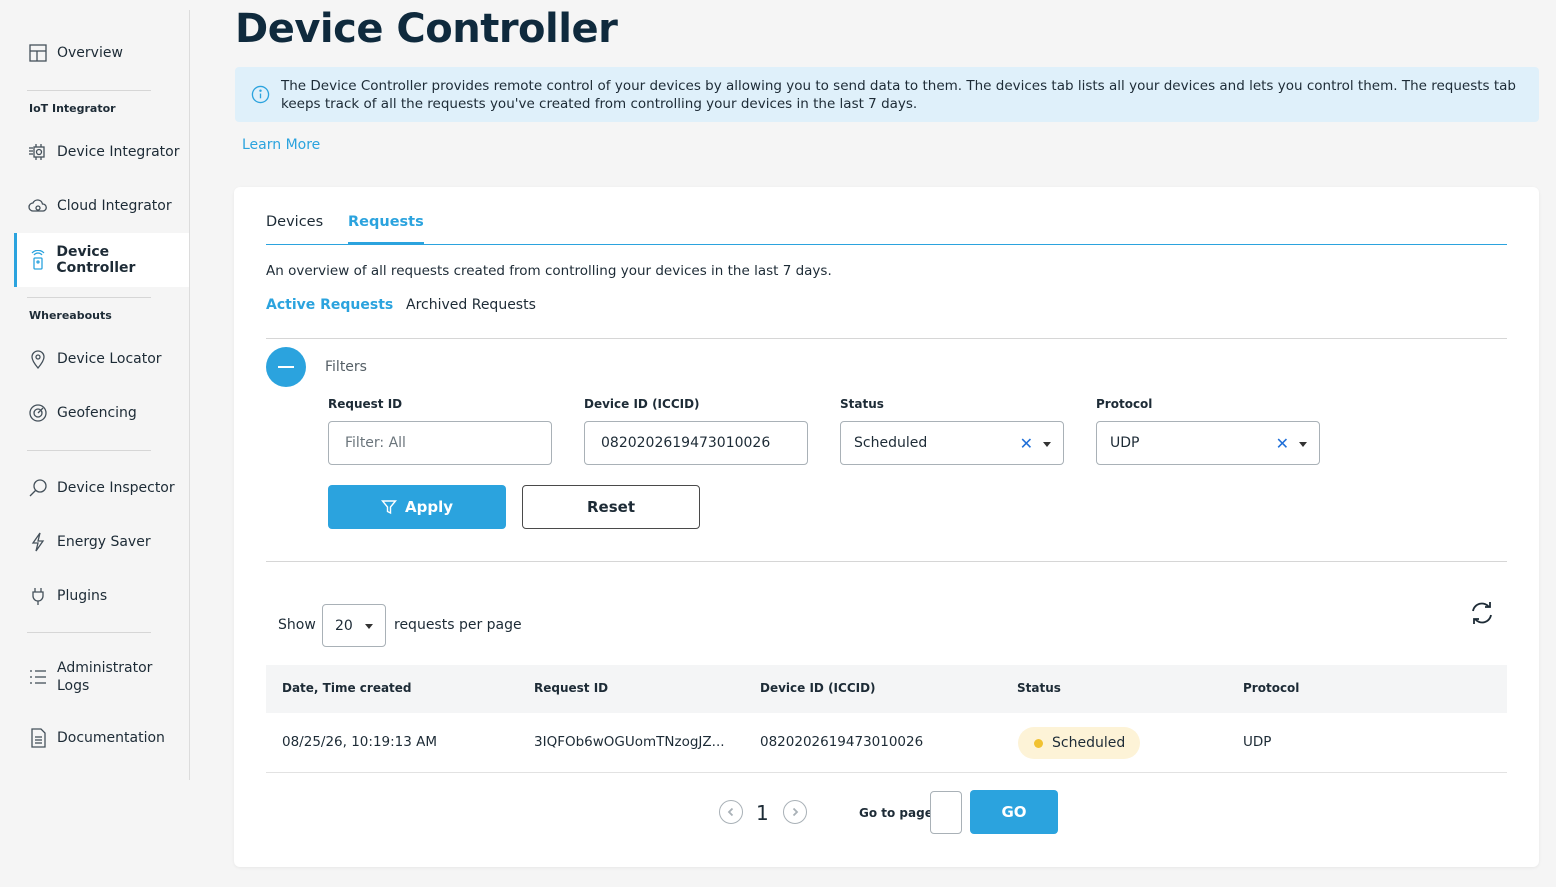  What do you see at coordinates (471, 305) in the screenshot?
I see `subtab-archived-requests: Archived Requests` at bounding box center [471, 305].